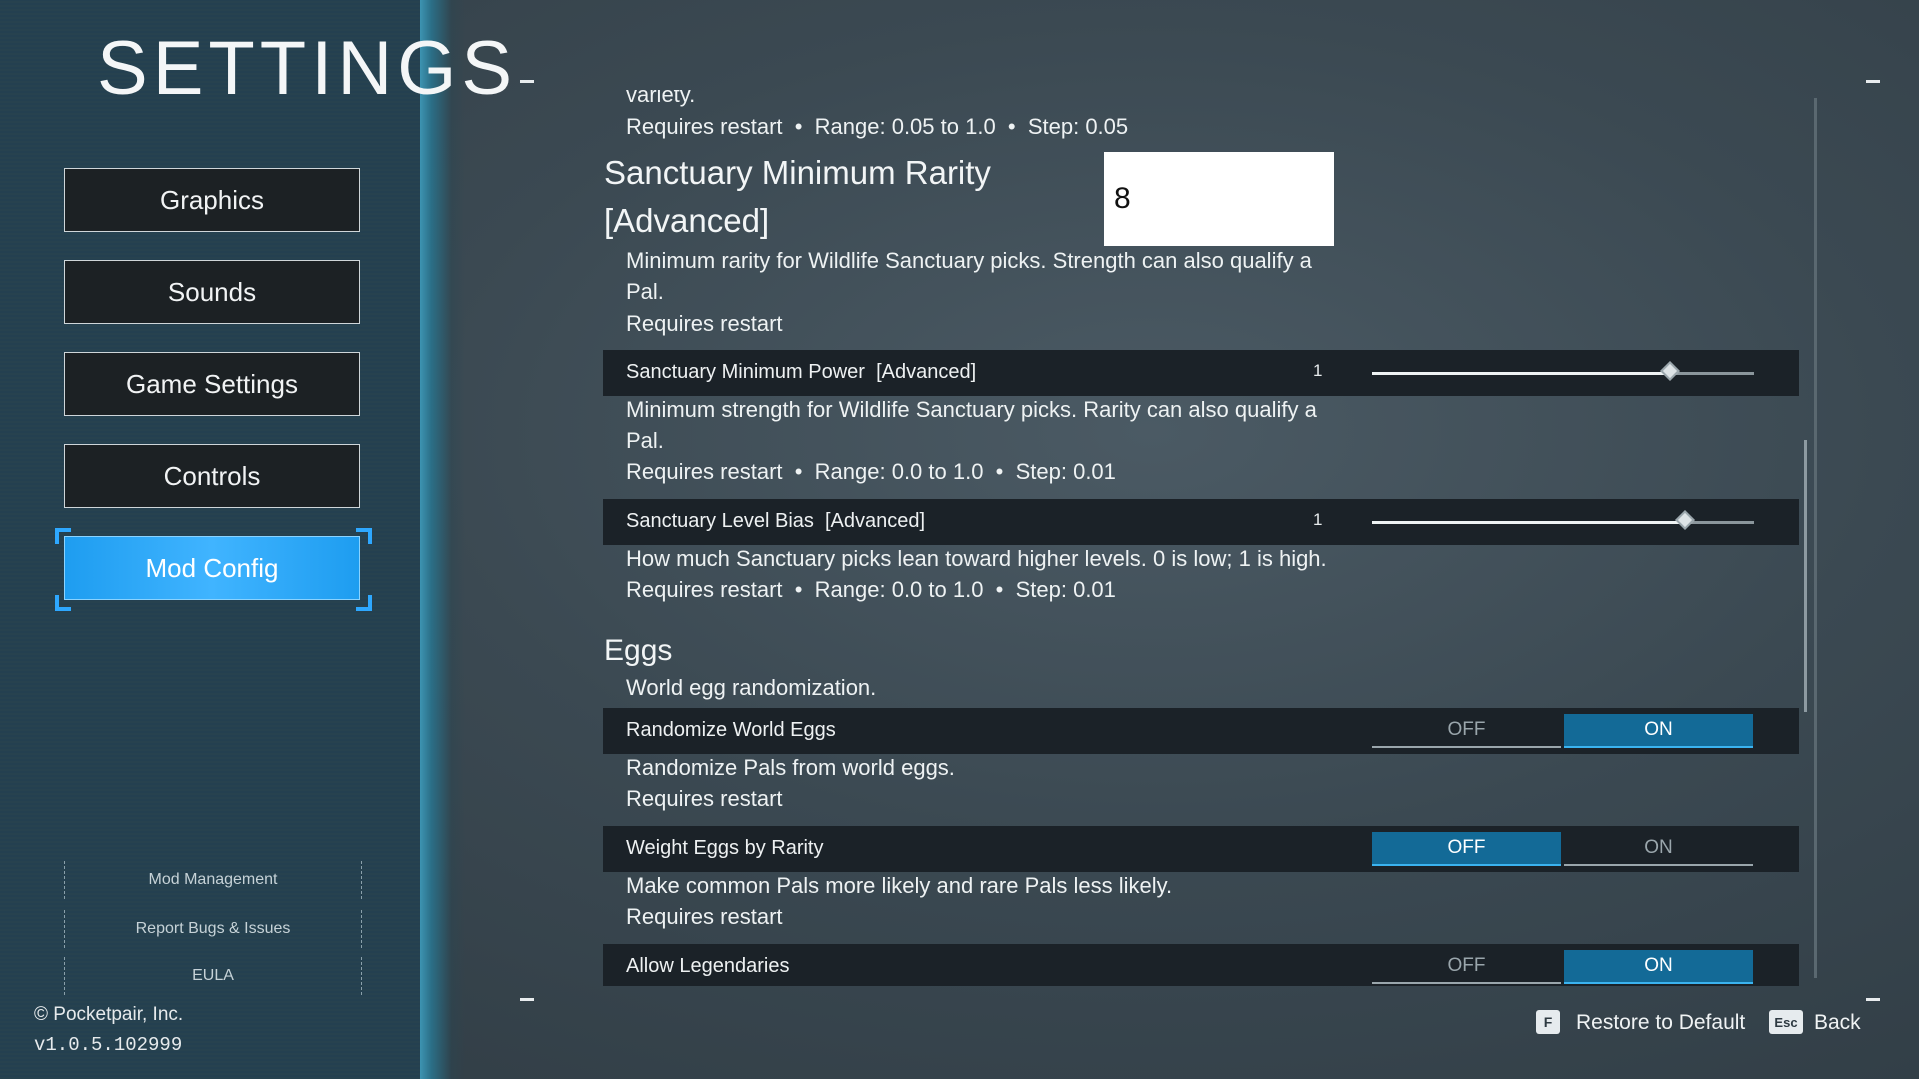 The height and width of the screenshot is (1079, 1919). What do you see at coordinates (212, 292) in the screenshot?
I see `nav-sounds-button: Sounds` at bounding box center [212, 292].